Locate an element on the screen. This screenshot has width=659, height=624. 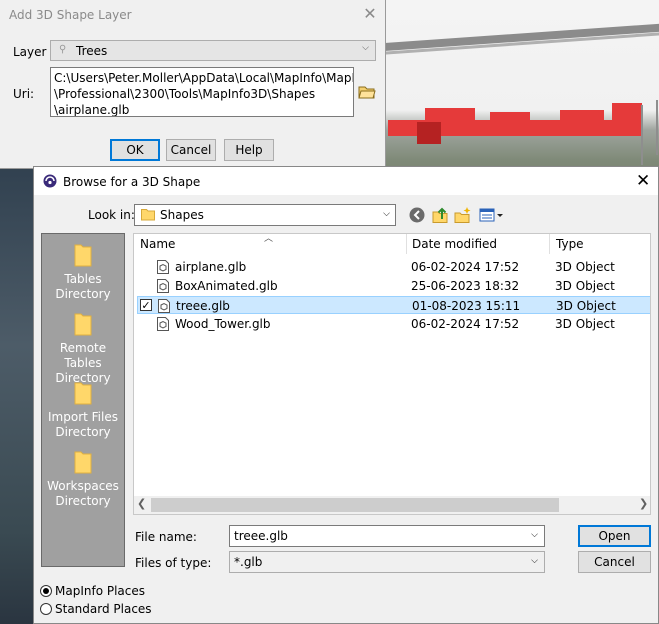
file-name-value: treee.glb is located at coordinates (261, 536).